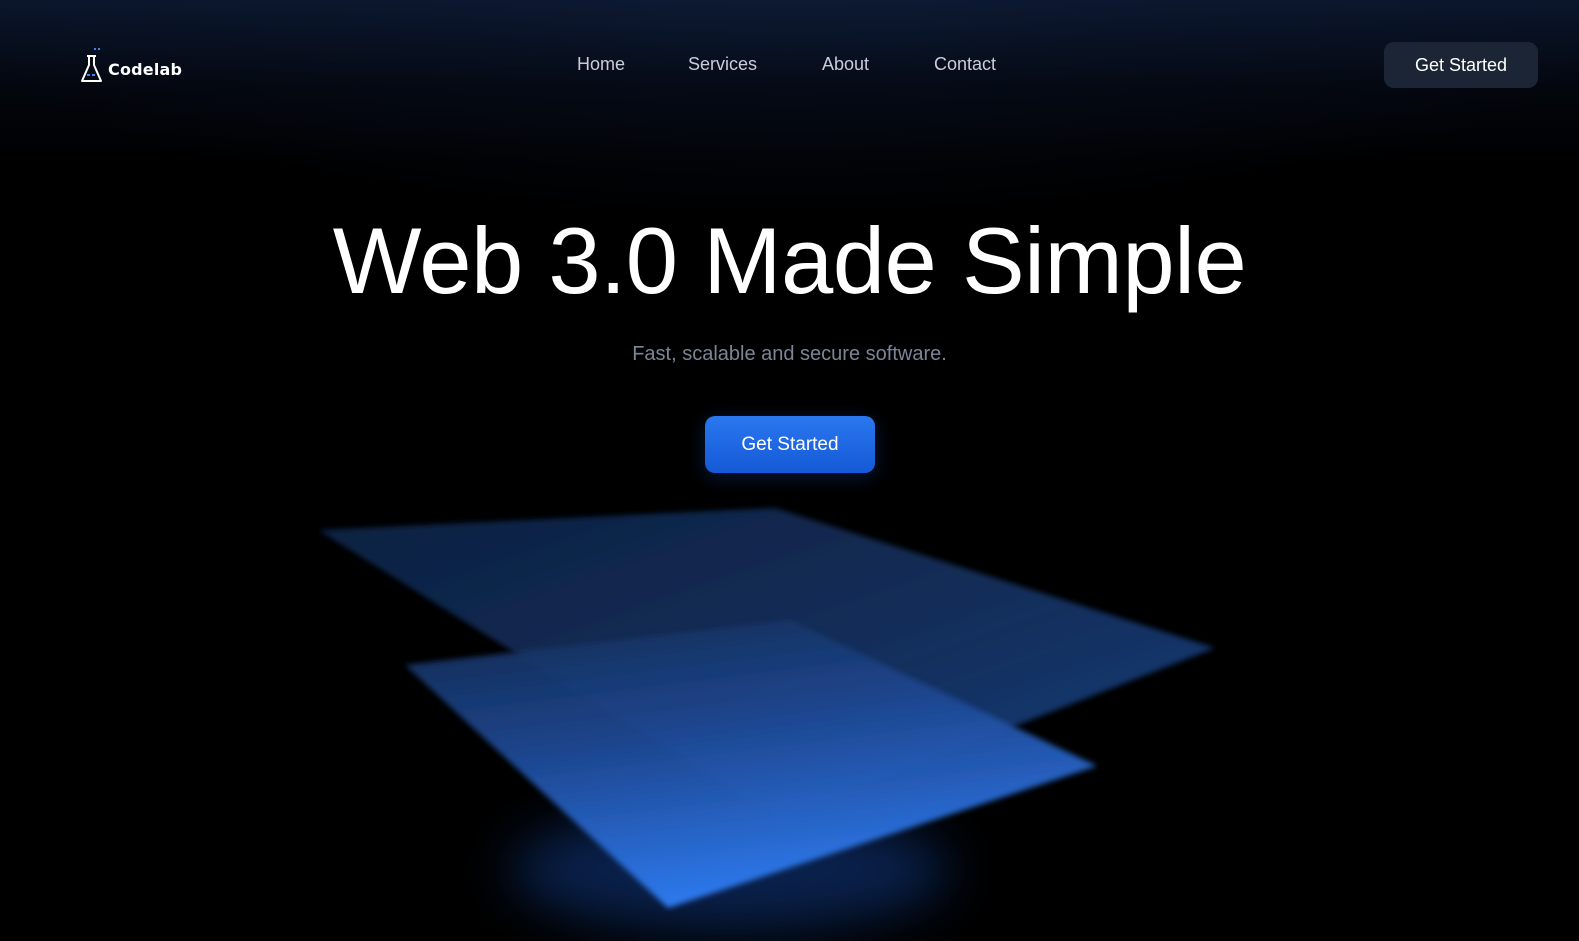  I want to click on nav-link-services: Services, so click(722, 64).